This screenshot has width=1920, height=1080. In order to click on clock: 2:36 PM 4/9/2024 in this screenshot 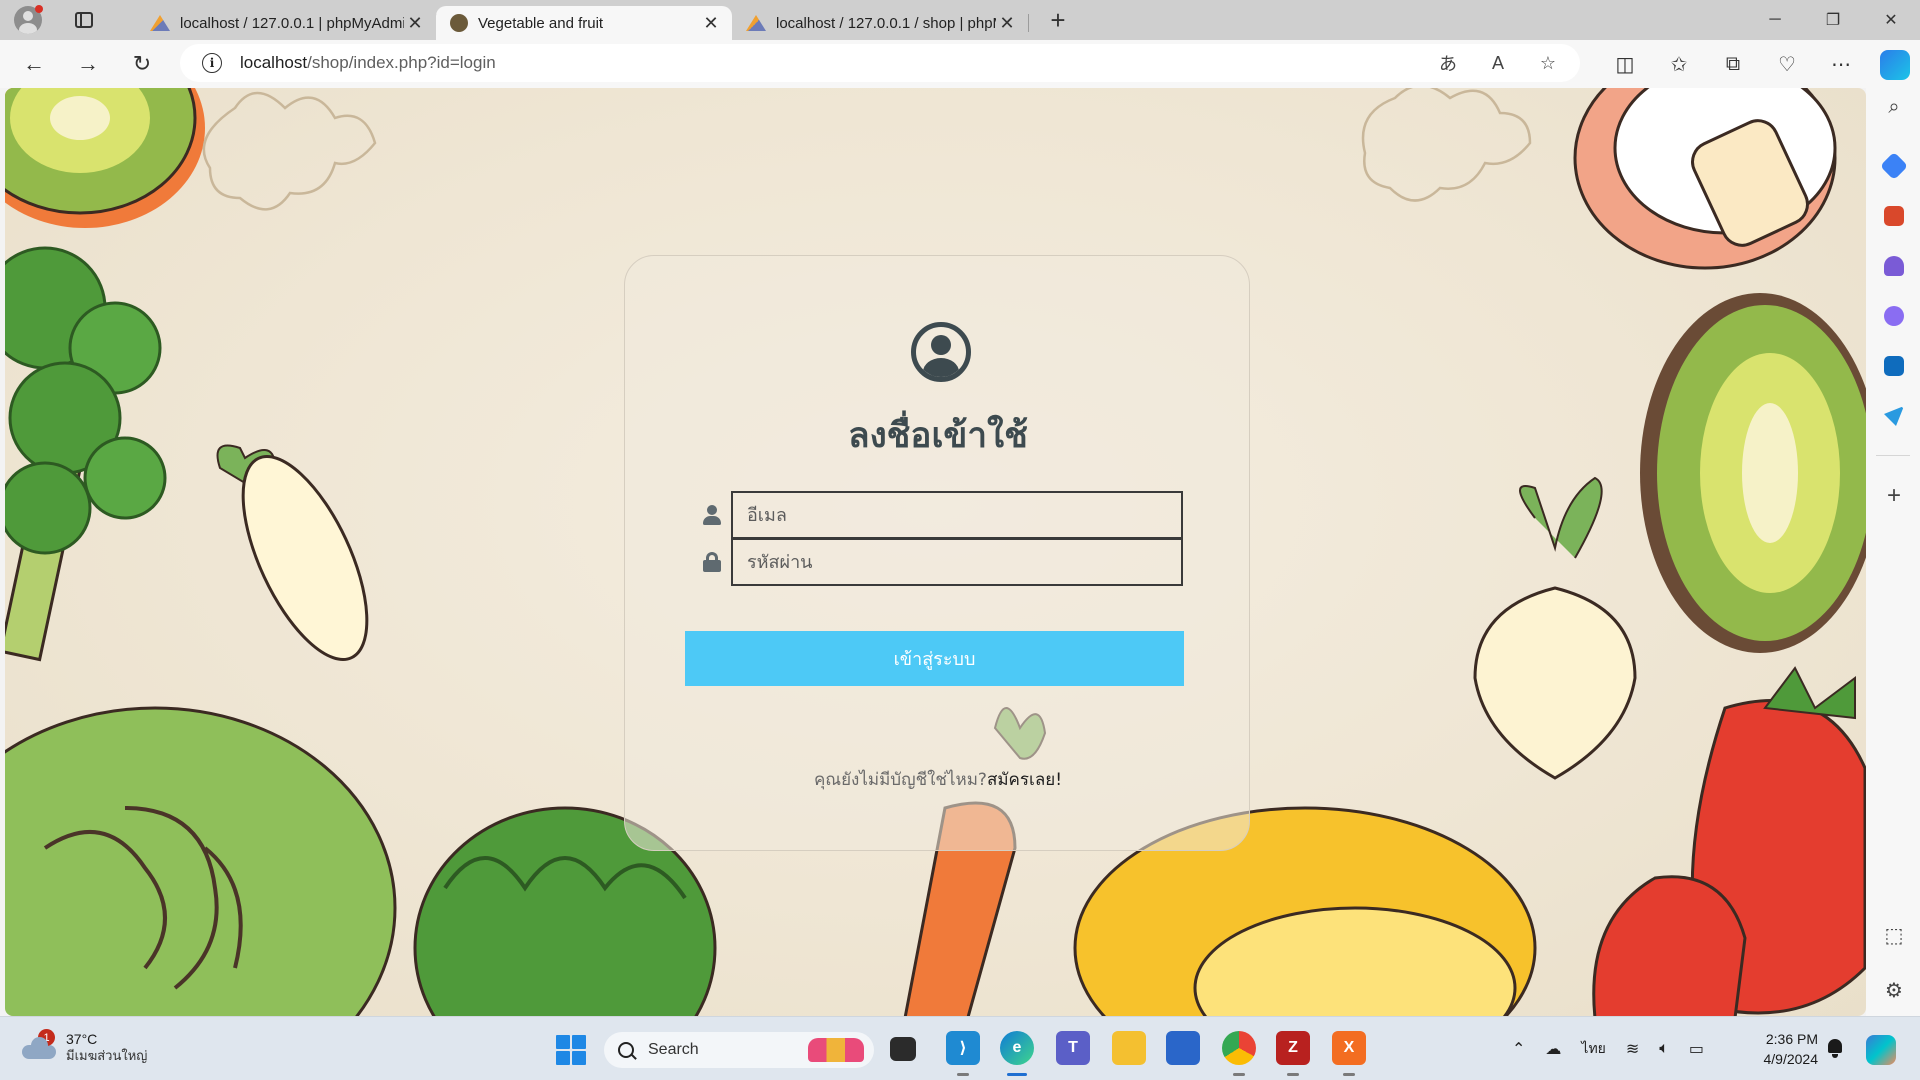, I will do `click(1784, 1049)`.